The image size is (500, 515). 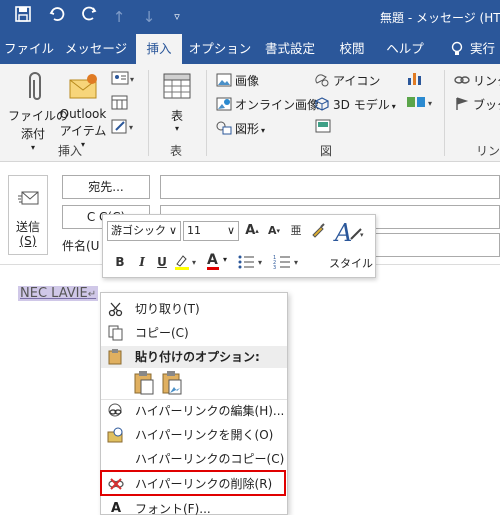 What do you see at coordinates (28, 215) in the screenshot?
I see `send-button: 送信 (S)` at bounding box center [28, 215].